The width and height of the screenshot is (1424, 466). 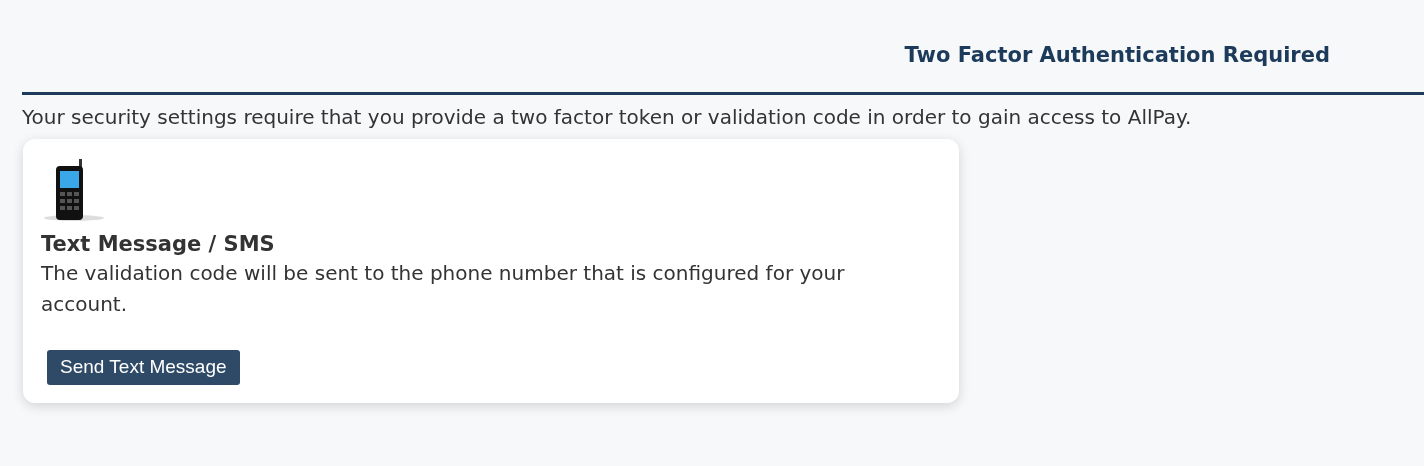 I want to click on method-title: Text Message / SMS, so click(x=158, y=244).